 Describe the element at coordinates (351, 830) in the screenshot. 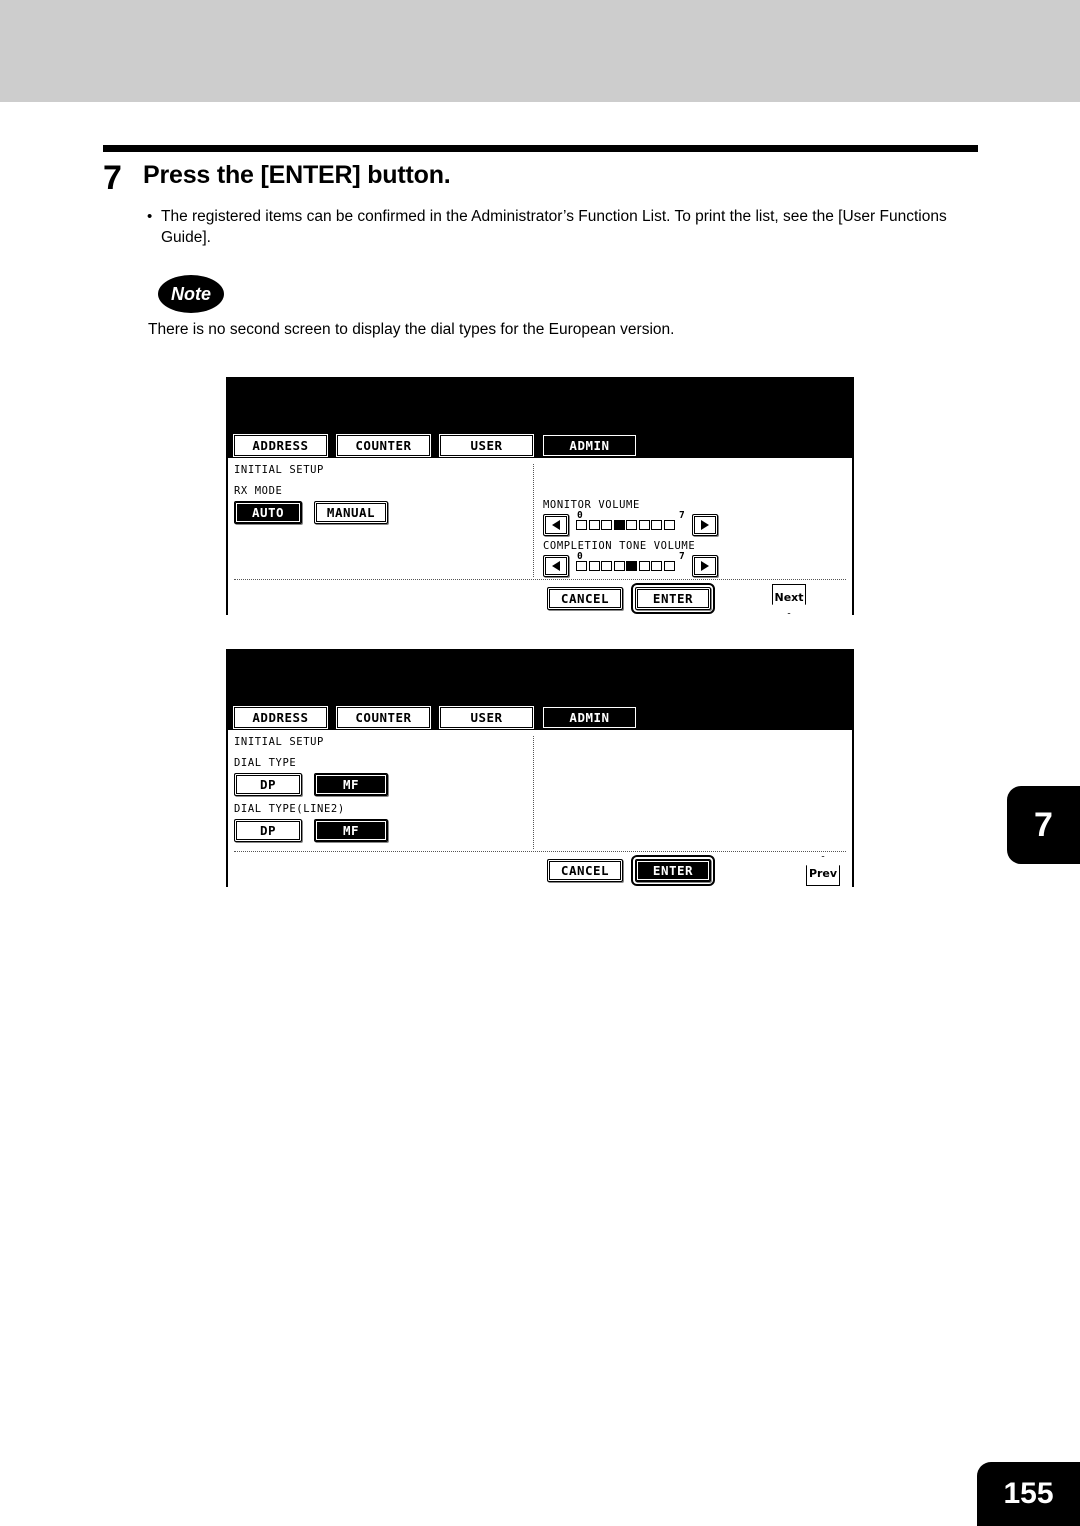

I see `dial-type-line2-option-mf: MF` at that location.